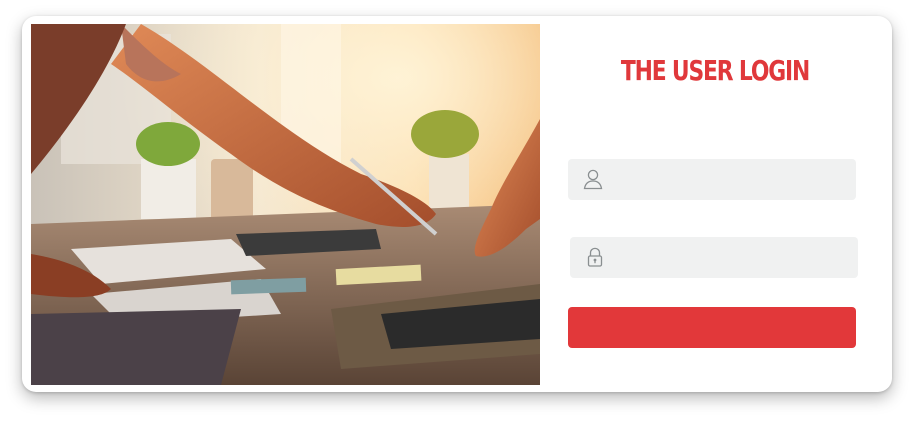  Describe the element at coordinates (595, 257) in the screenshot. I see `lock-icon` at that location.